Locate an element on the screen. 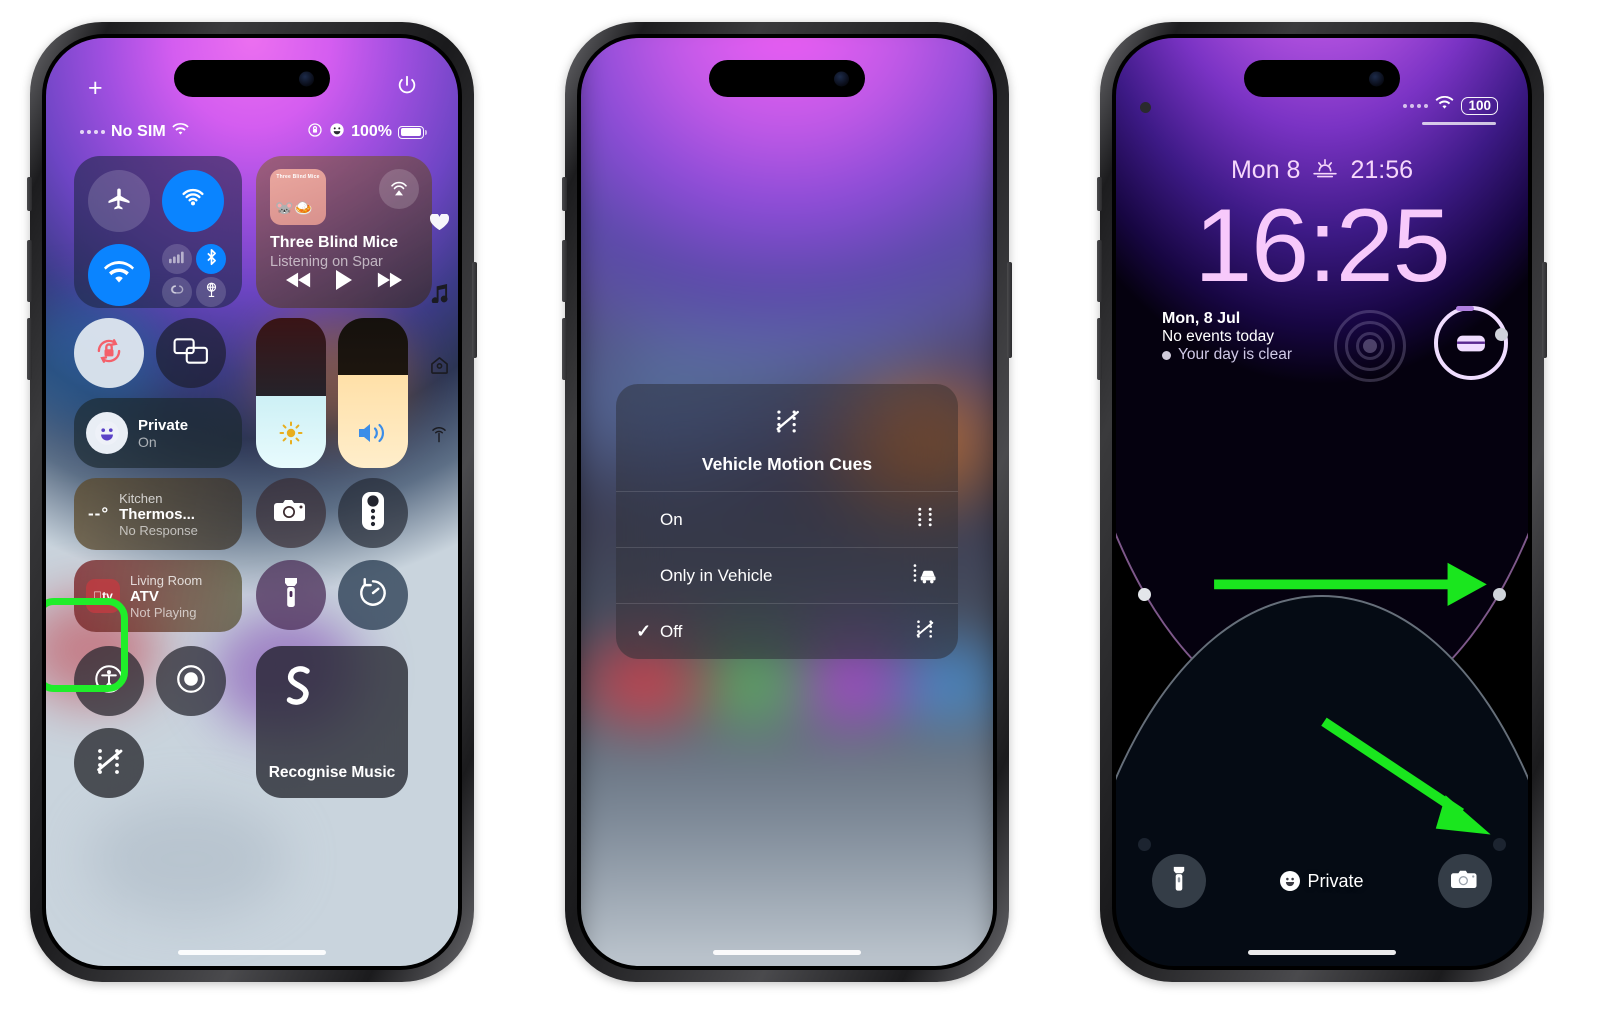  playback-controls is located at coordinates (344, 282).